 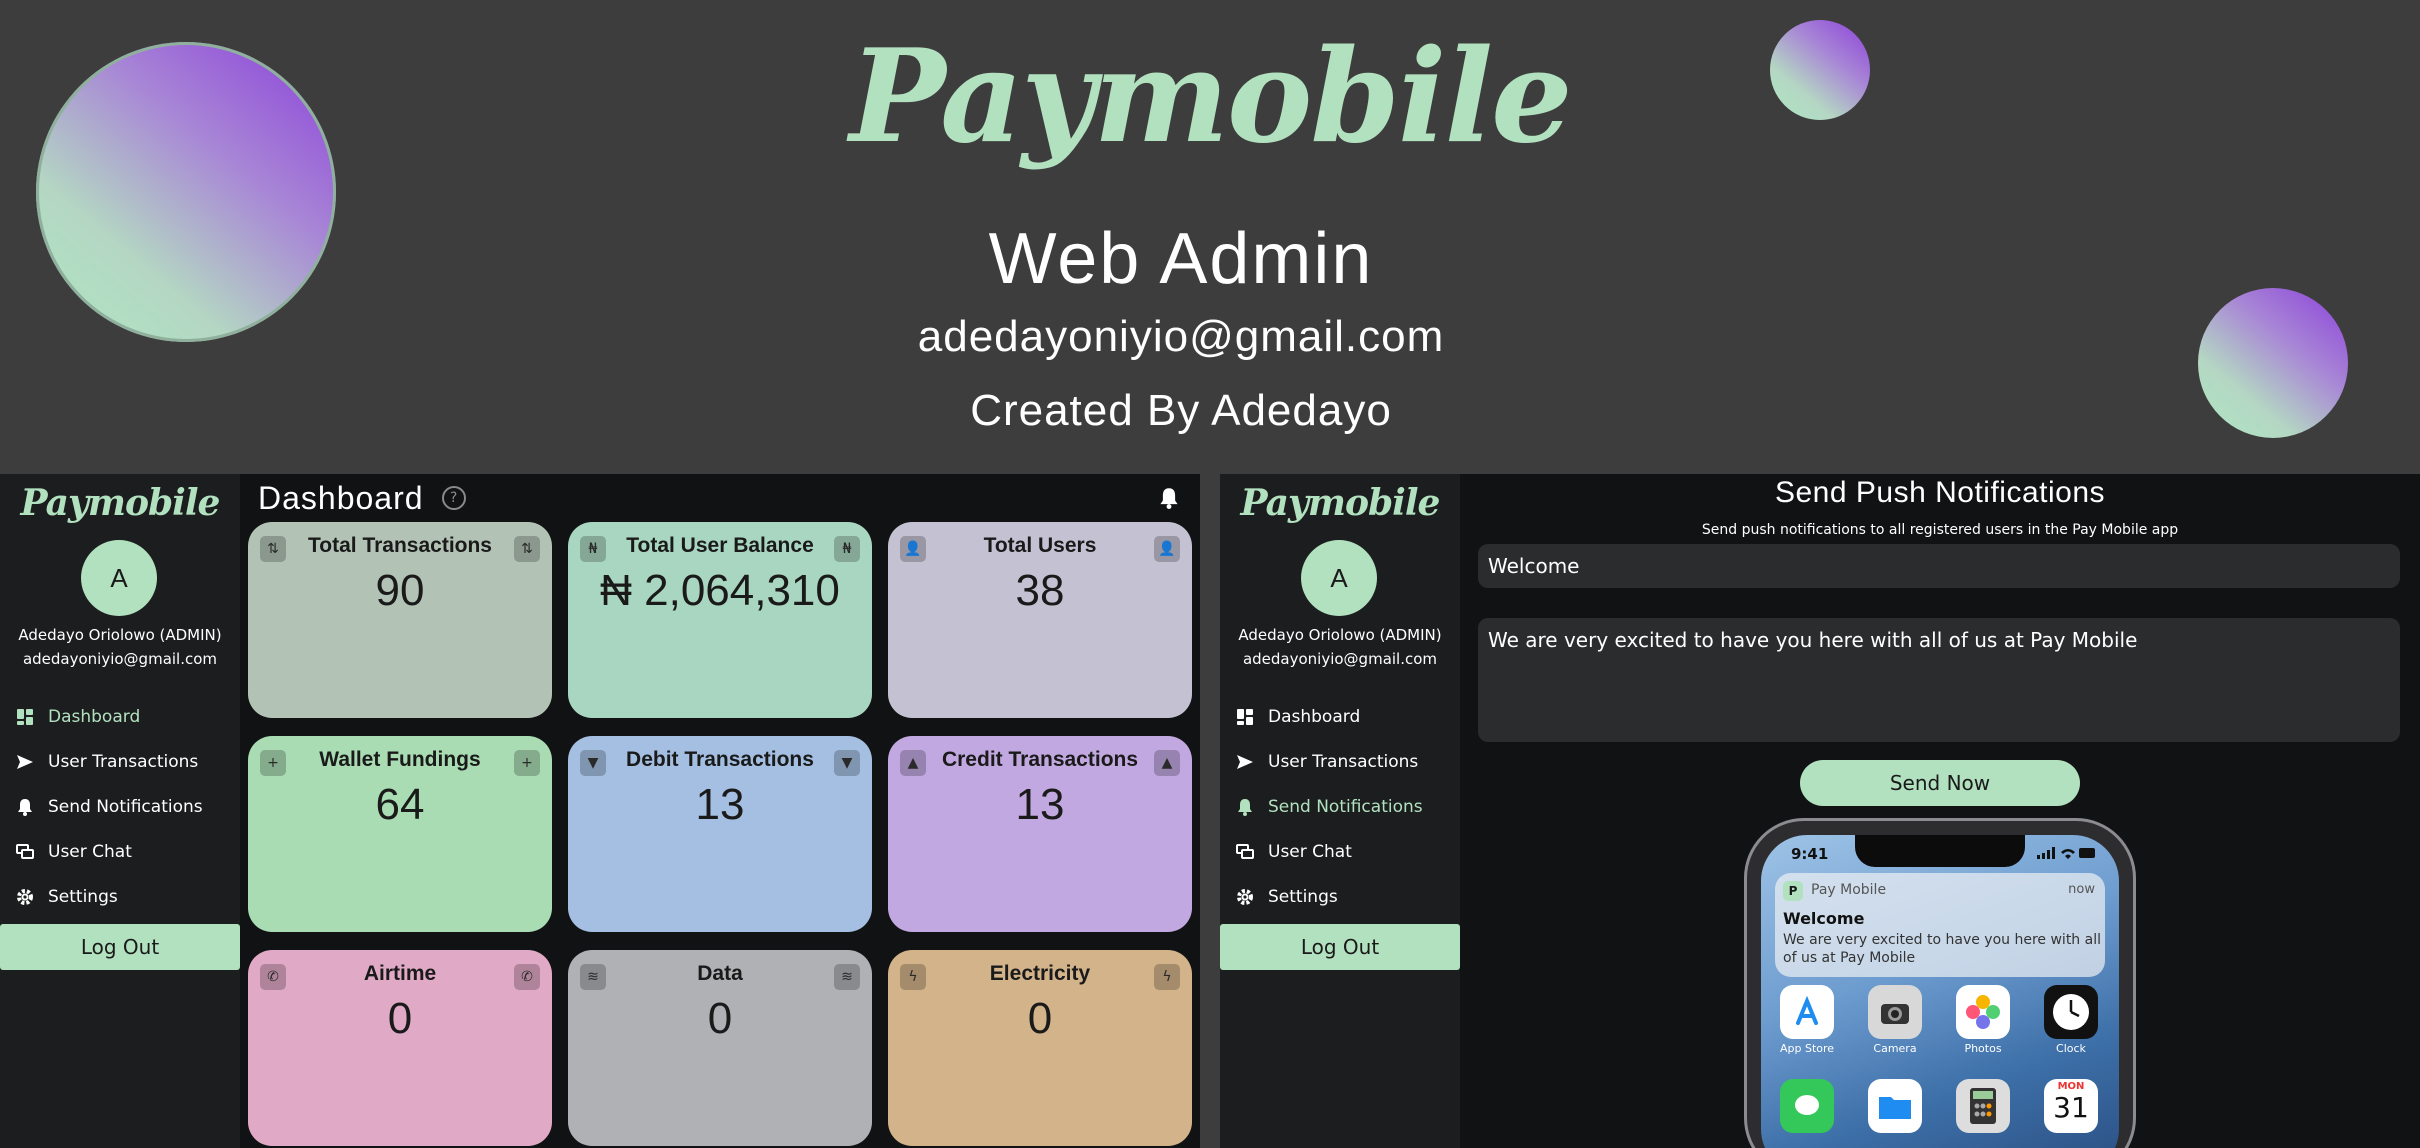 What do you see at coordinates (1210, 811) in the screenshot?
I see `panel-divider` at bounding box center [1210, 811].